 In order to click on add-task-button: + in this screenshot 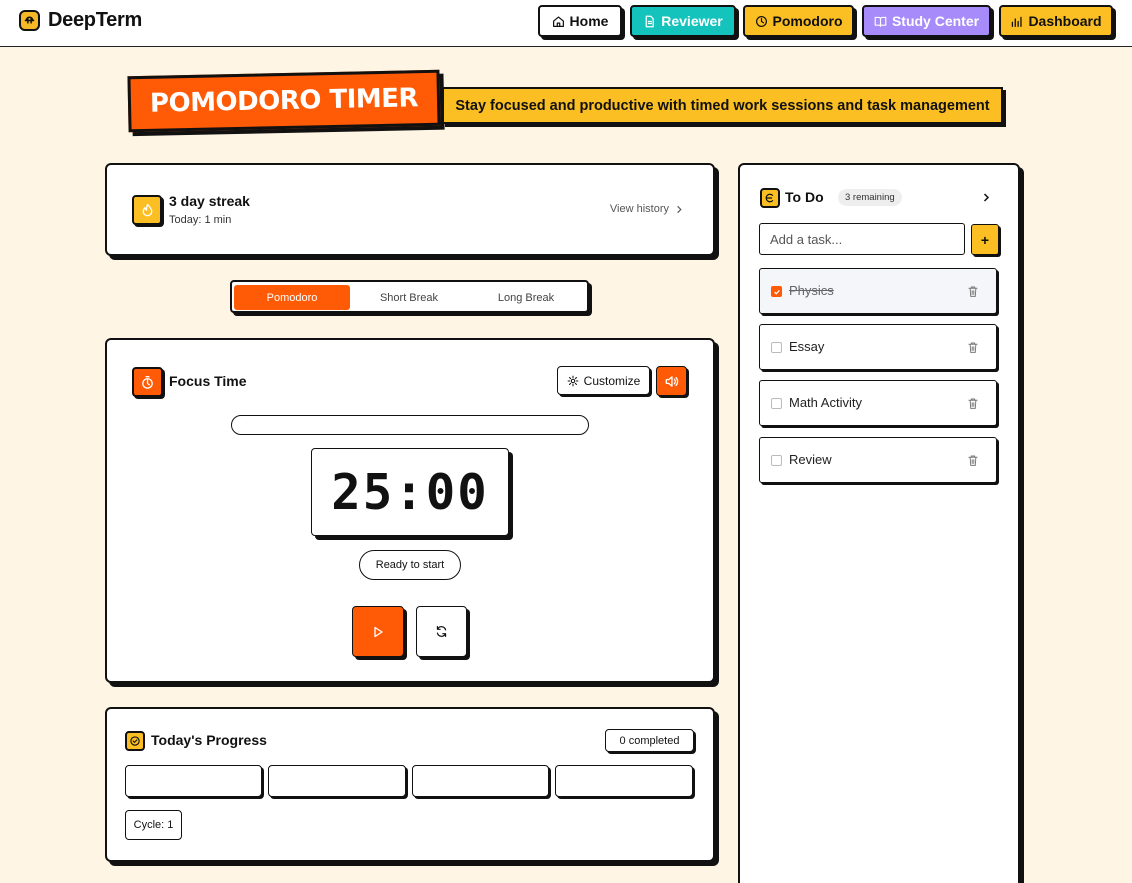, I will do `click(985, 239)`.